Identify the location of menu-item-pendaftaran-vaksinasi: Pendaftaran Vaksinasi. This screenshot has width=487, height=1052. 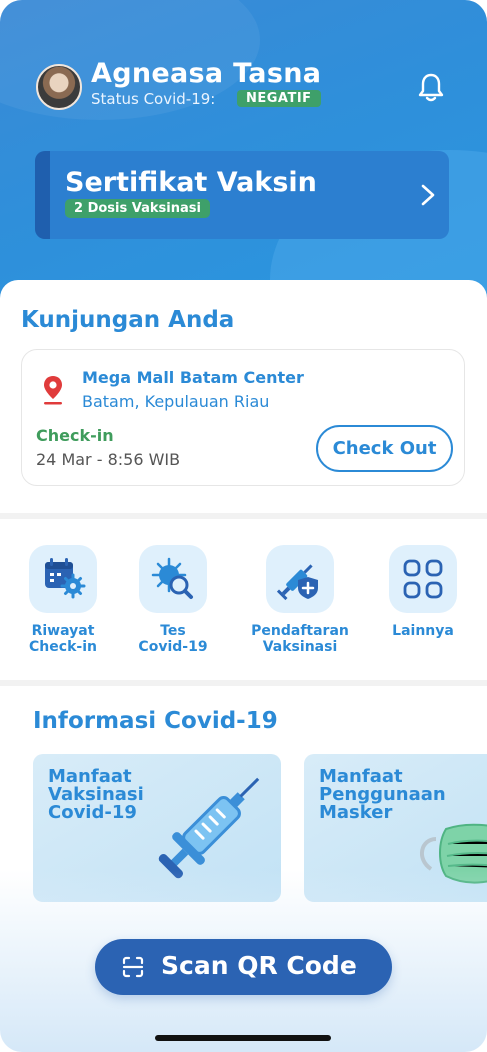
(300, 600).